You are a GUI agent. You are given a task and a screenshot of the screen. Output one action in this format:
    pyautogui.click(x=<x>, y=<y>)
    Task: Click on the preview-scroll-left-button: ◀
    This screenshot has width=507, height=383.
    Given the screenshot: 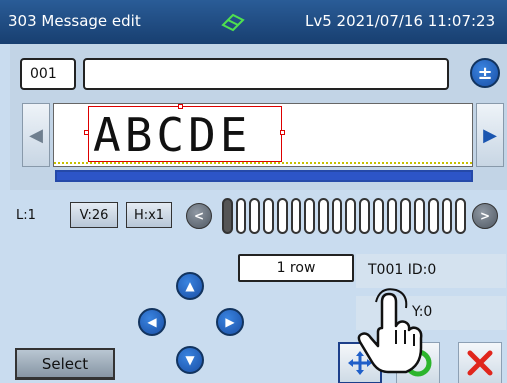 What is the action you would take?
    pyautogui.click(x=36, y=135)
    